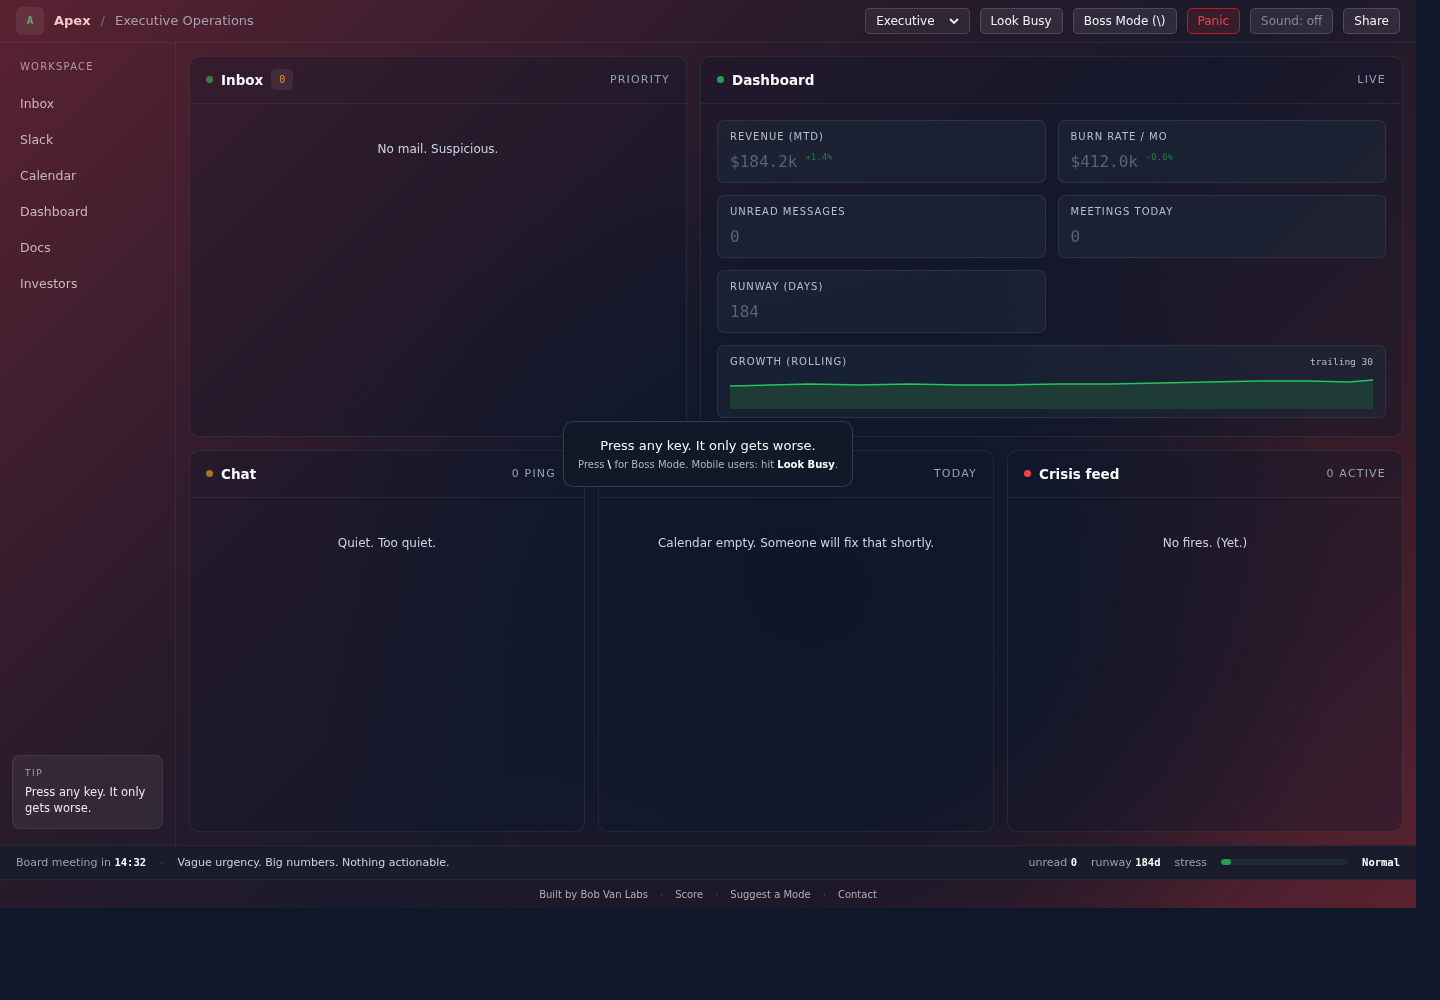 This screenshot has height=1000, width=1440. What do you see at coordinates (313, 862) in the screenshot?
I see `status-message: Vague urgency. Big numbers. Nothing actionable.` at bounding box center [313, 862].